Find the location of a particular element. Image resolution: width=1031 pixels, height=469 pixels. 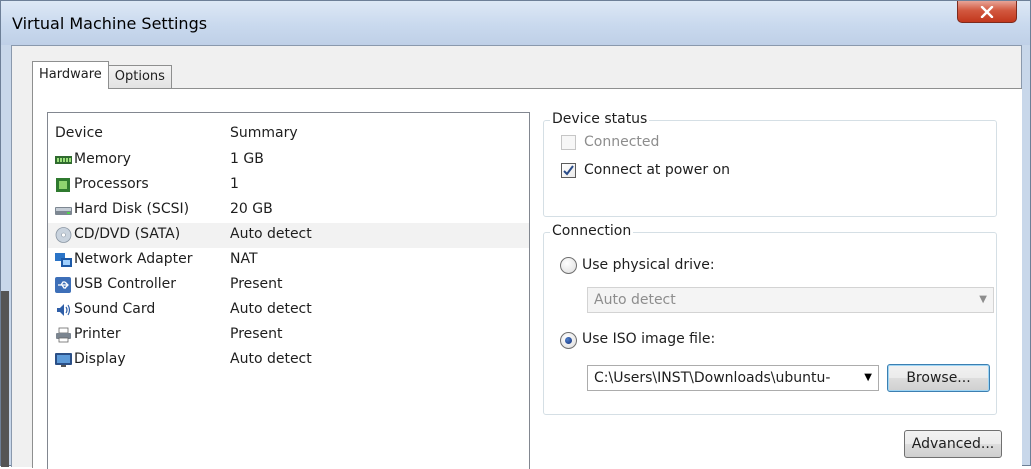

tab-hardware: Hardware is located at coordinates (70, 75).